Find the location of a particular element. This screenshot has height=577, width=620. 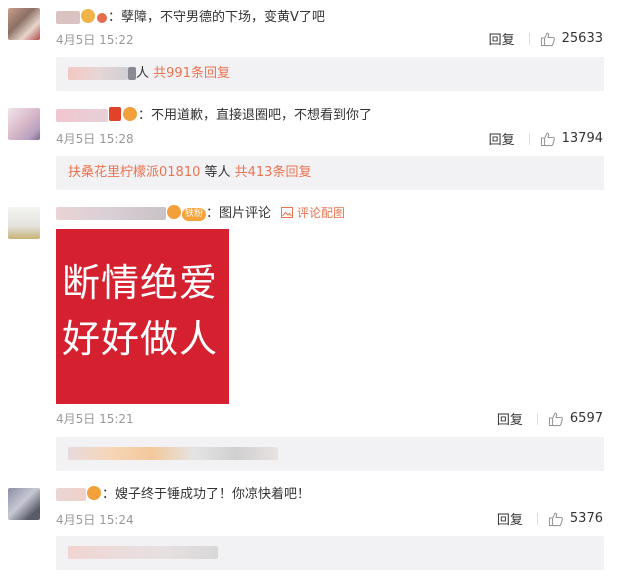

like-count: 25633 is located at coordinates (582, 38).